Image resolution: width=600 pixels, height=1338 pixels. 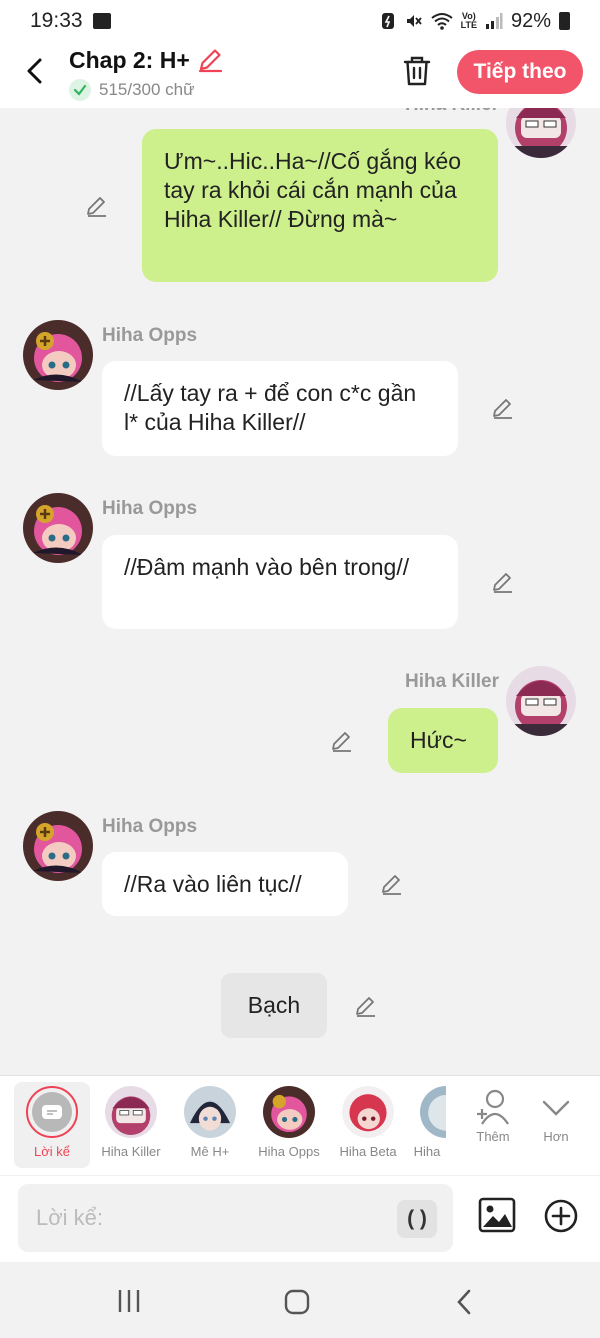 What do you see at coordinates (35, 71) in the screenshot?
I see `back-arrow-icon` at bounding box center [35, 71].